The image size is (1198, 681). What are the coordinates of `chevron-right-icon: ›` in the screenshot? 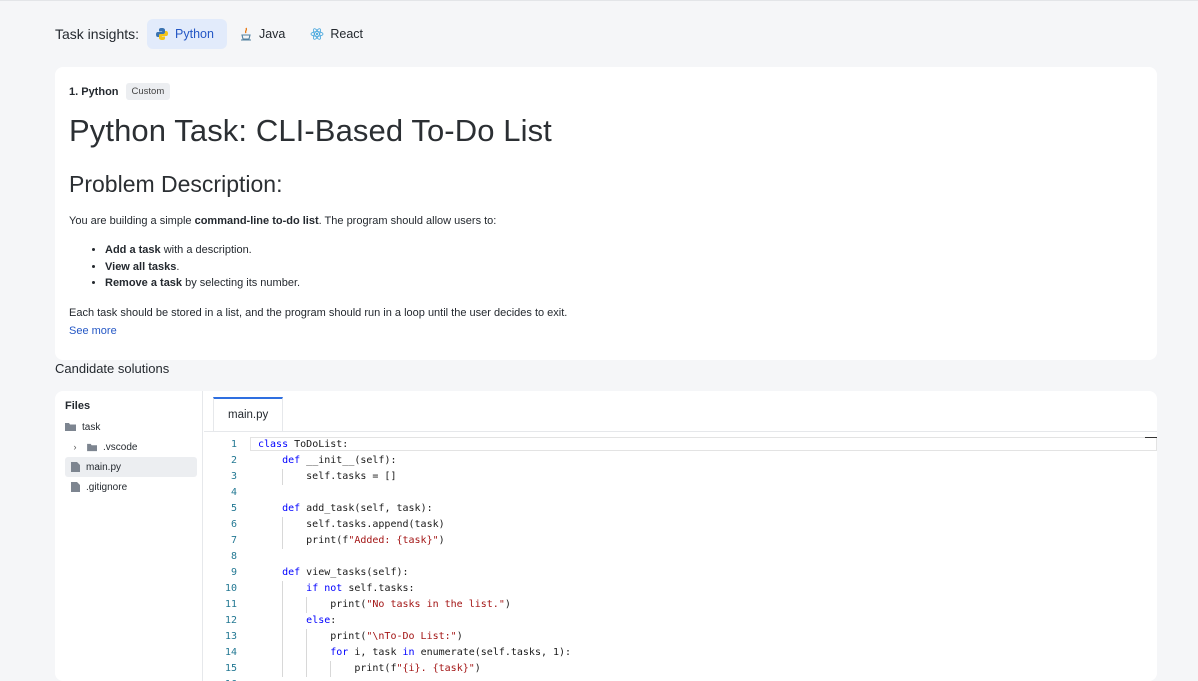 It's located at (75, 447).